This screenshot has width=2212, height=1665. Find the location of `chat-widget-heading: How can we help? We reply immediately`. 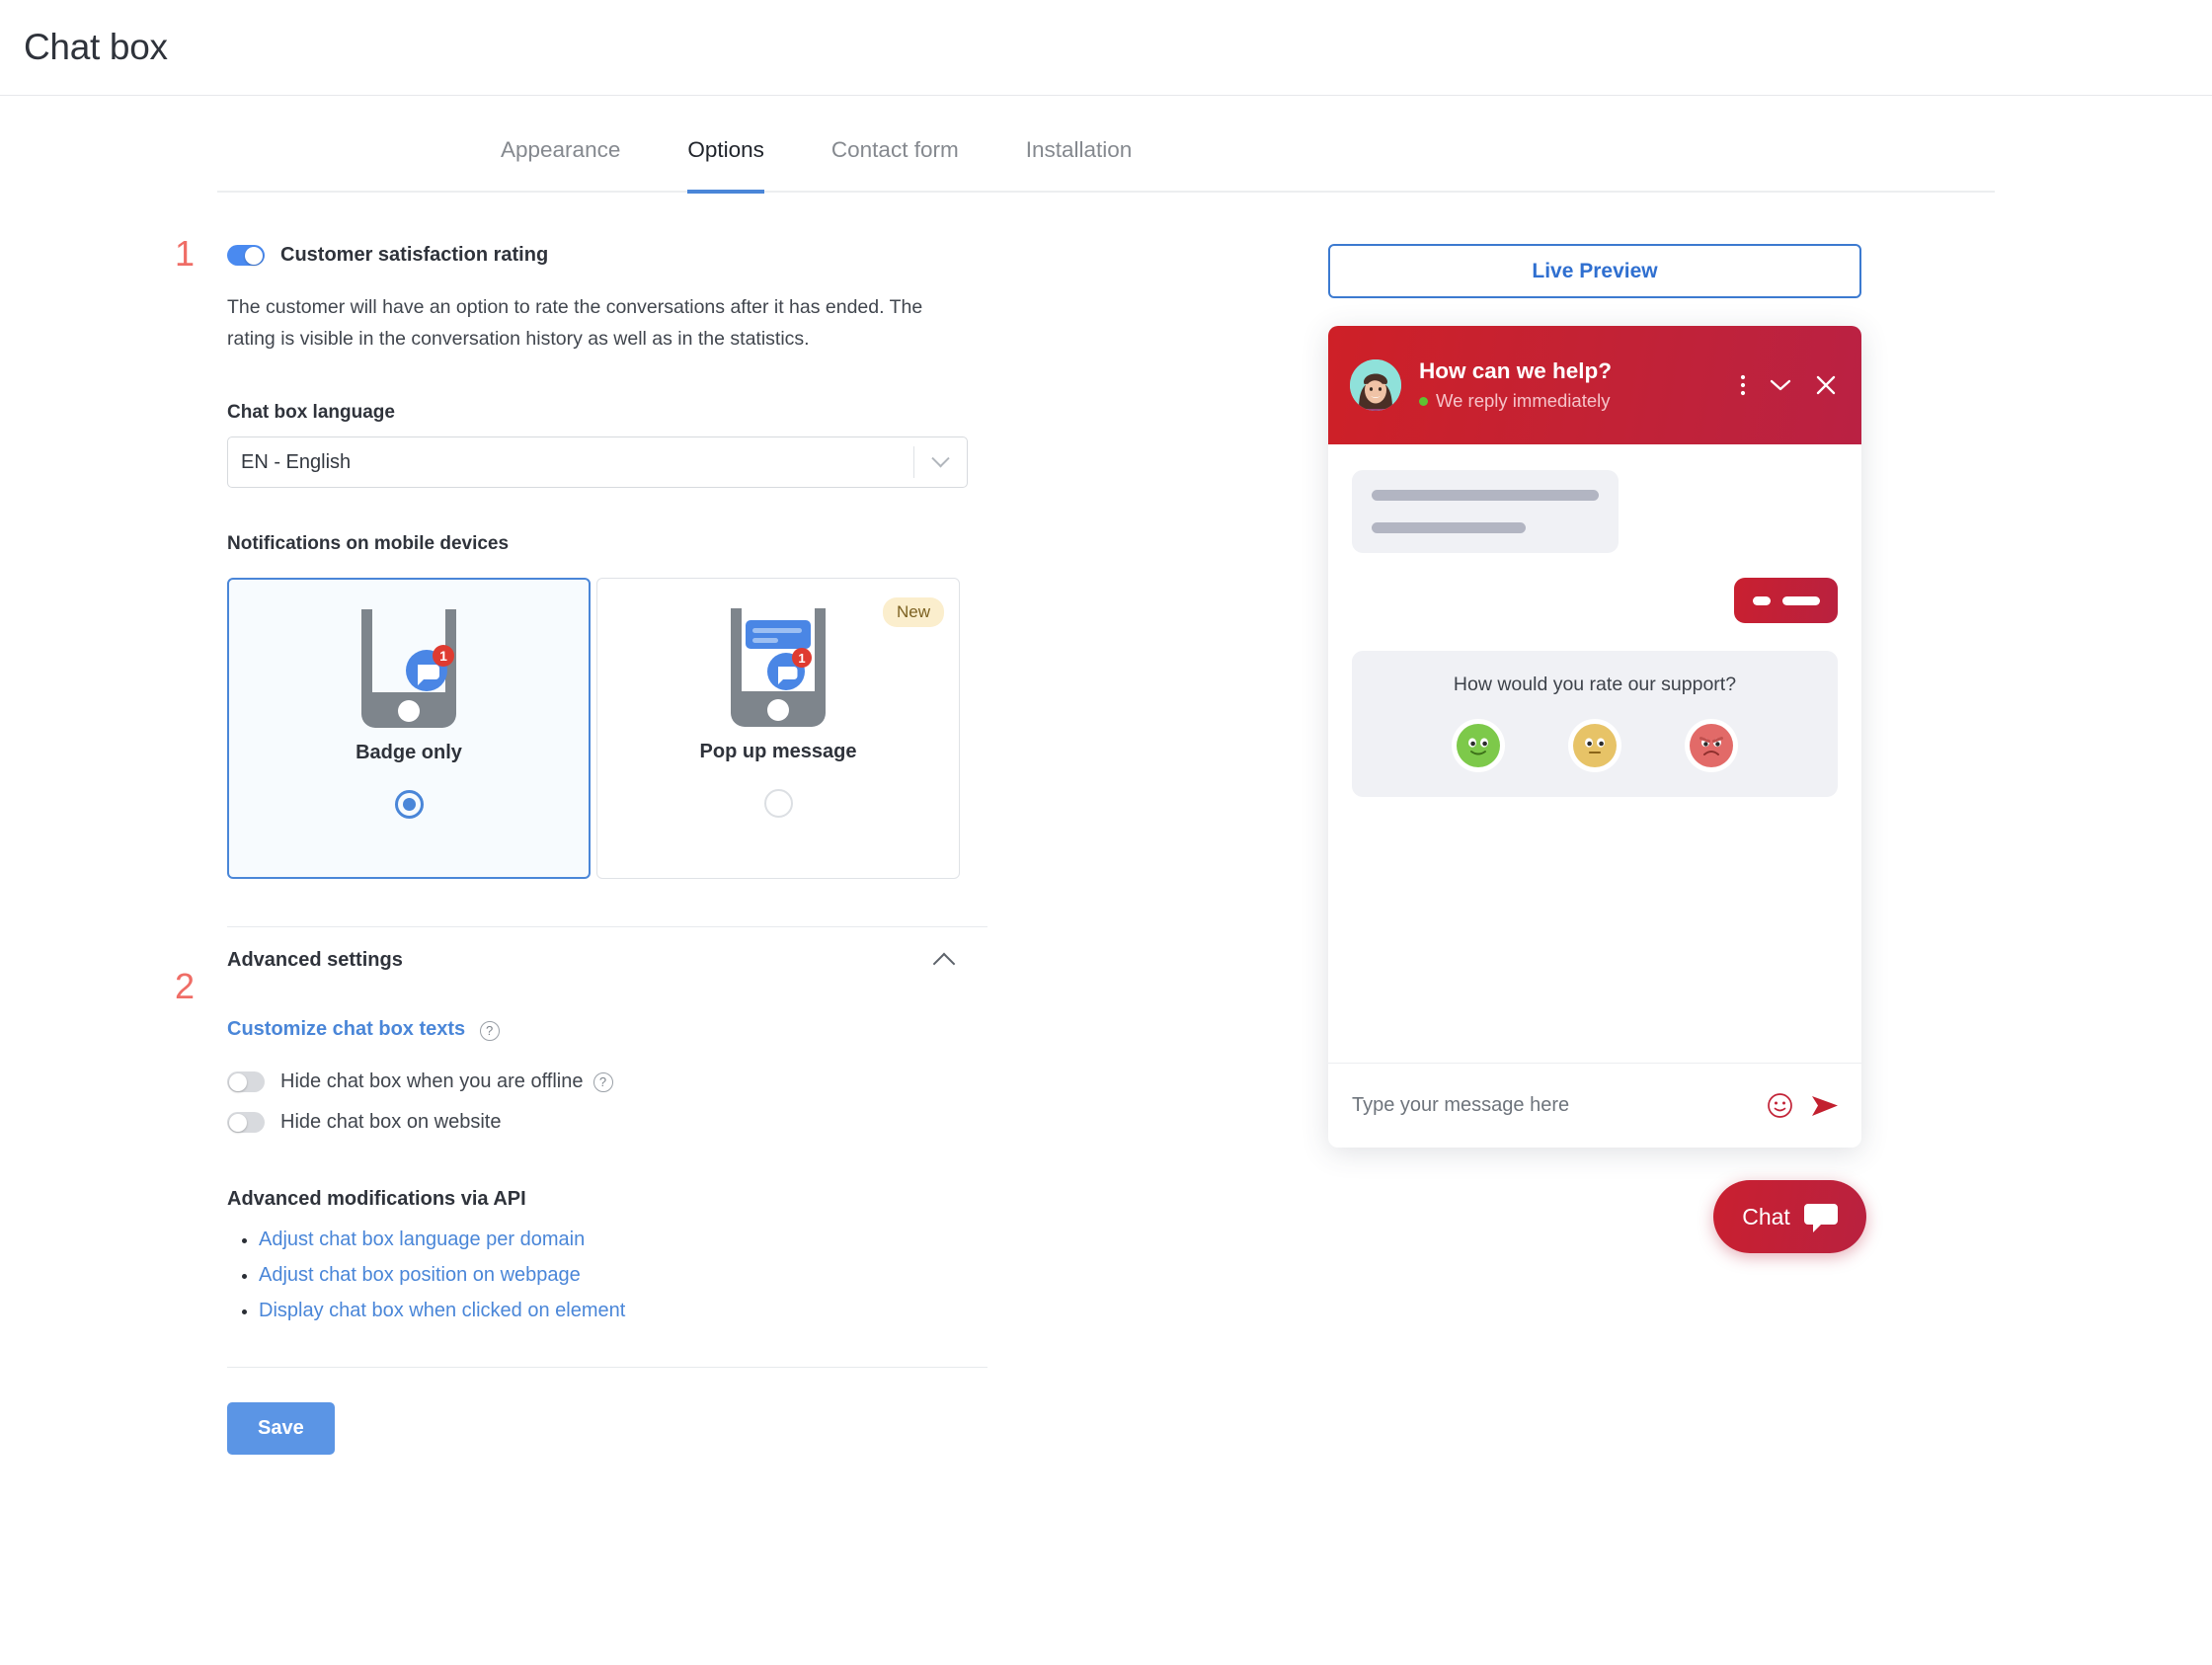

chat-widget-heading: How can we help? We reply immediately is located at coordinates (1579, 385).